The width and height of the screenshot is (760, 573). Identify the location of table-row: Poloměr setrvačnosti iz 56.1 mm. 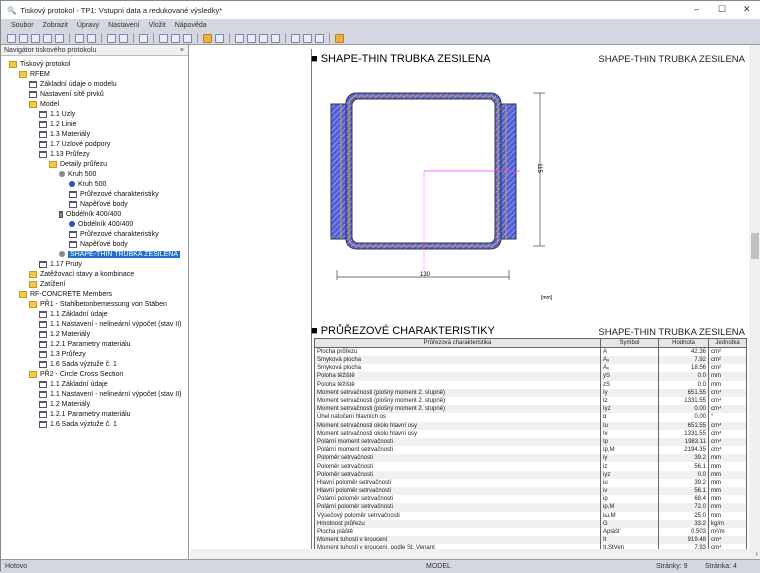
(530, 466).